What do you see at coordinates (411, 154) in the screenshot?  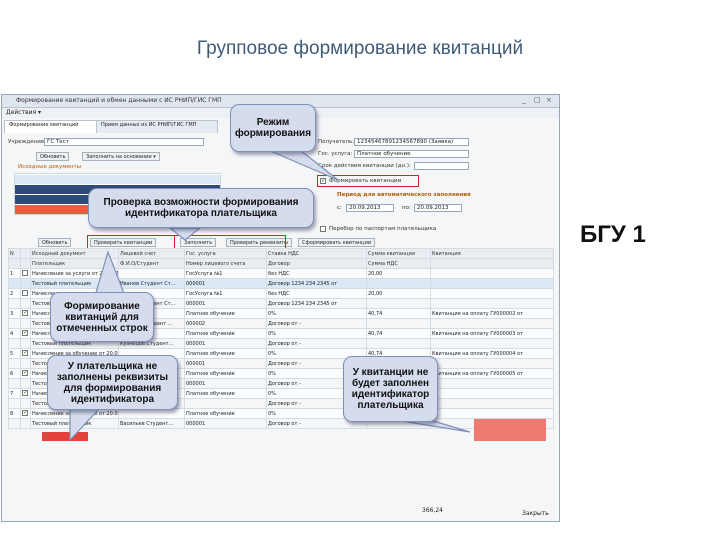 I see `service-field: Платное обучение` at bounding box center [411, 154].